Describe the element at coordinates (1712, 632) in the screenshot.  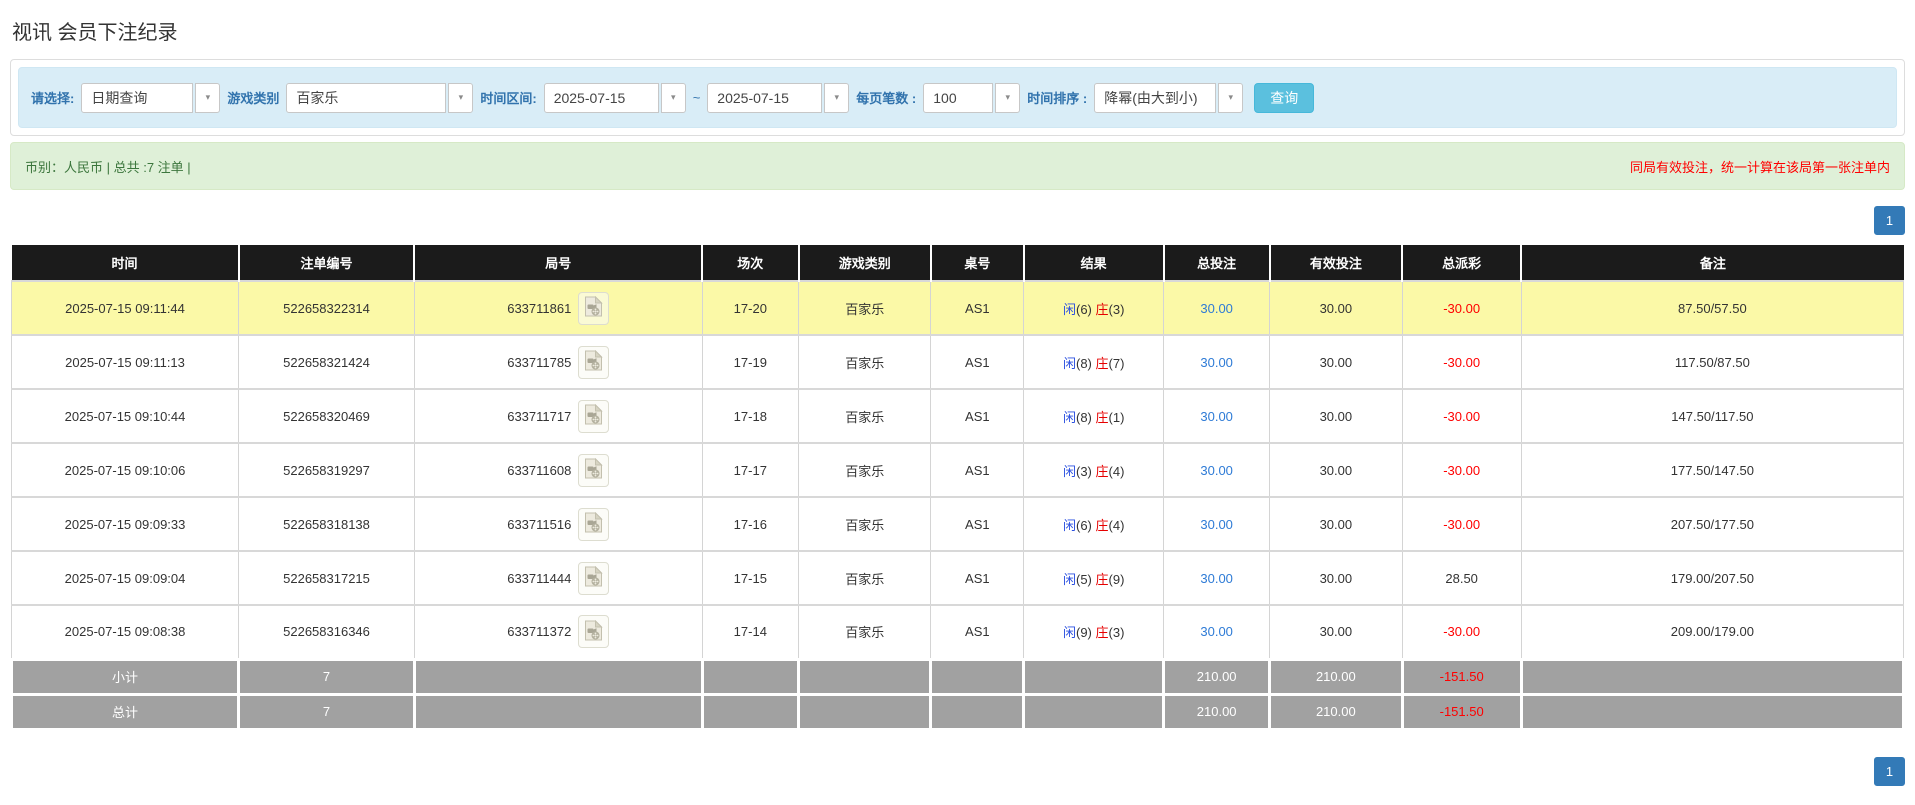
I see `cell-remark: 209.00/179.00` at that location.